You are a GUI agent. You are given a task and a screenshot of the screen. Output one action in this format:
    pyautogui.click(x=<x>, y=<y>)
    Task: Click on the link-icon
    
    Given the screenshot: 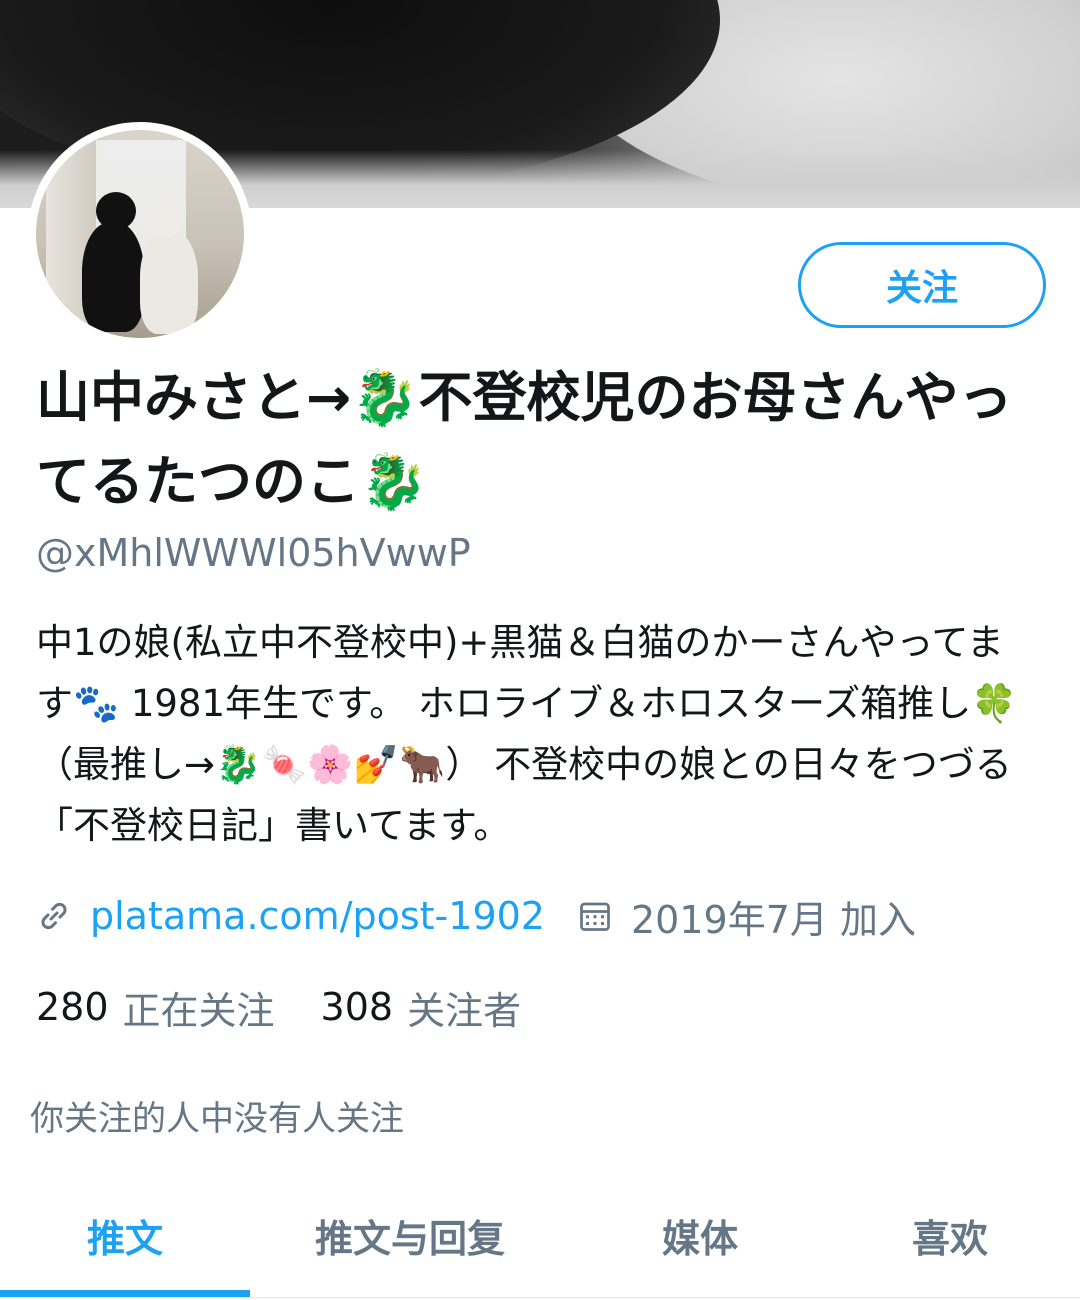 What is the action you would take?
    pyautogui.click(x=54, y=916)
    